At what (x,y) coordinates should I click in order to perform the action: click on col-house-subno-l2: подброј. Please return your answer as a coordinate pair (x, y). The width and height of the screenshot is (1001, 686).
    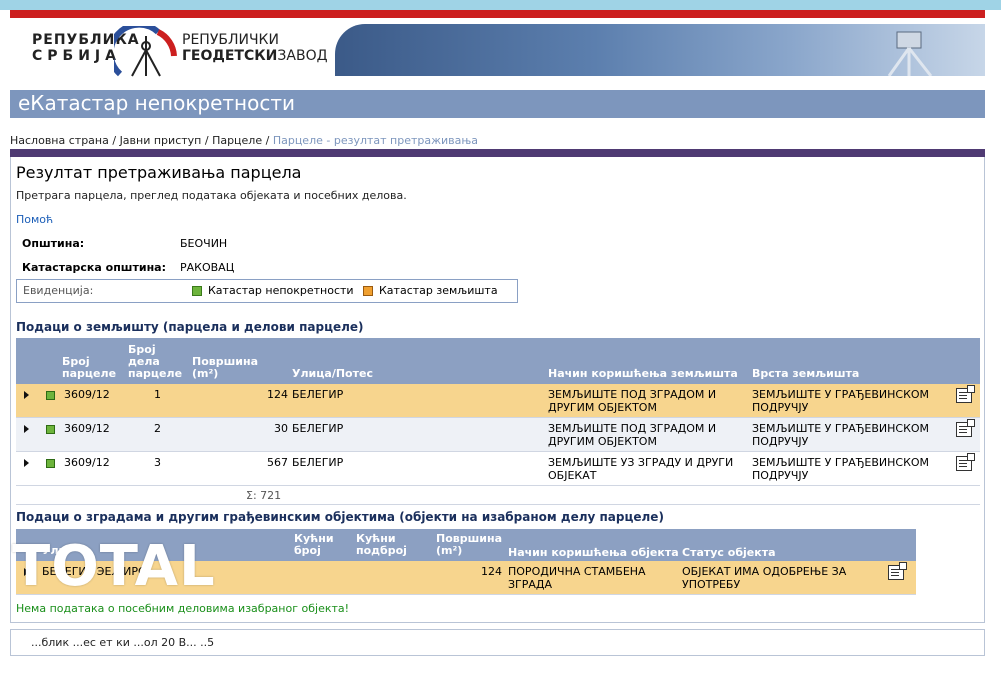
    Looking at the image, I should click on (381, 550).